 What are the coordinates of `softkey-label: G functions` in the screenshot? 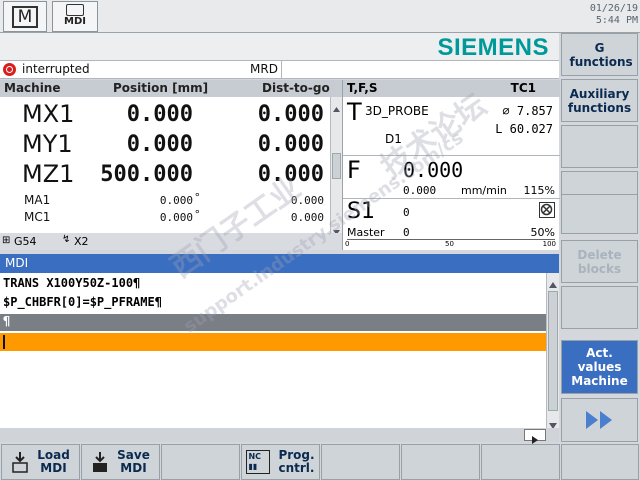 It's located at (601, 54).